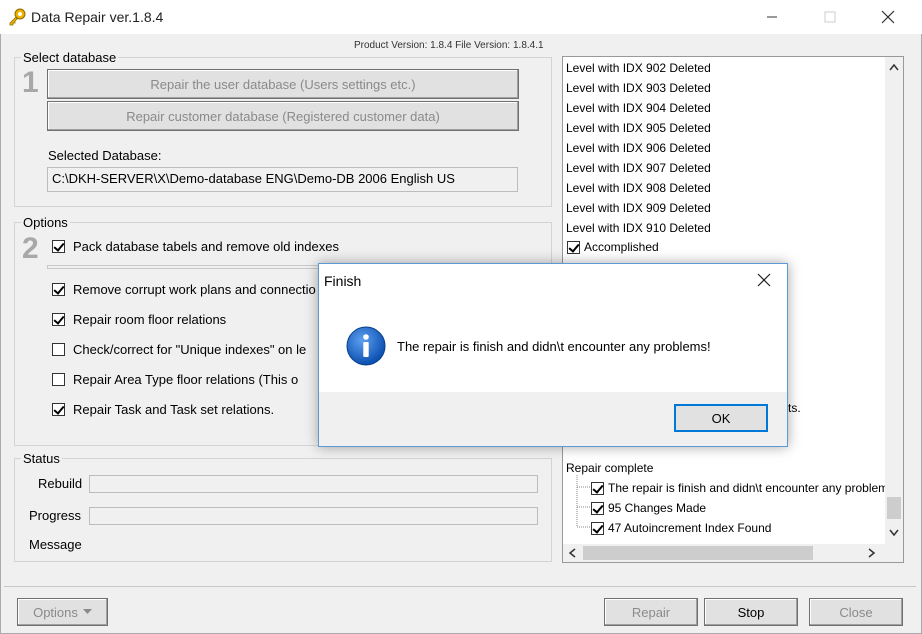 The height and width of the screenshot is (634, 922). What do you see at coordinates (613, 247) in the screenshot?
I see `accomplished-item: Accomplished` at bounding box center [613, 247].